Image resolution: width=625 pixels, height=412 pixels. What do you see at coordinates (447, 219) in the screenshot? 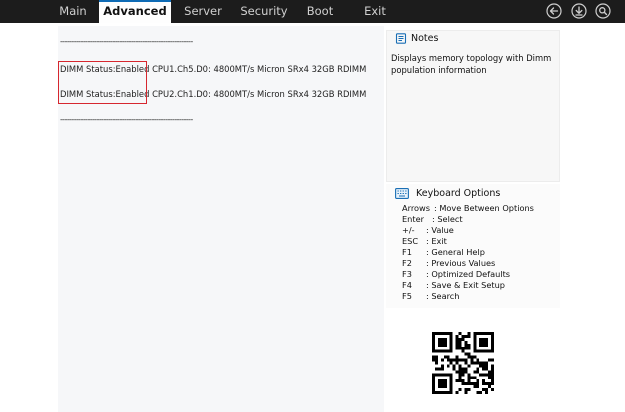
I see `key-desc: : Select` at bounding box center [447, 219].